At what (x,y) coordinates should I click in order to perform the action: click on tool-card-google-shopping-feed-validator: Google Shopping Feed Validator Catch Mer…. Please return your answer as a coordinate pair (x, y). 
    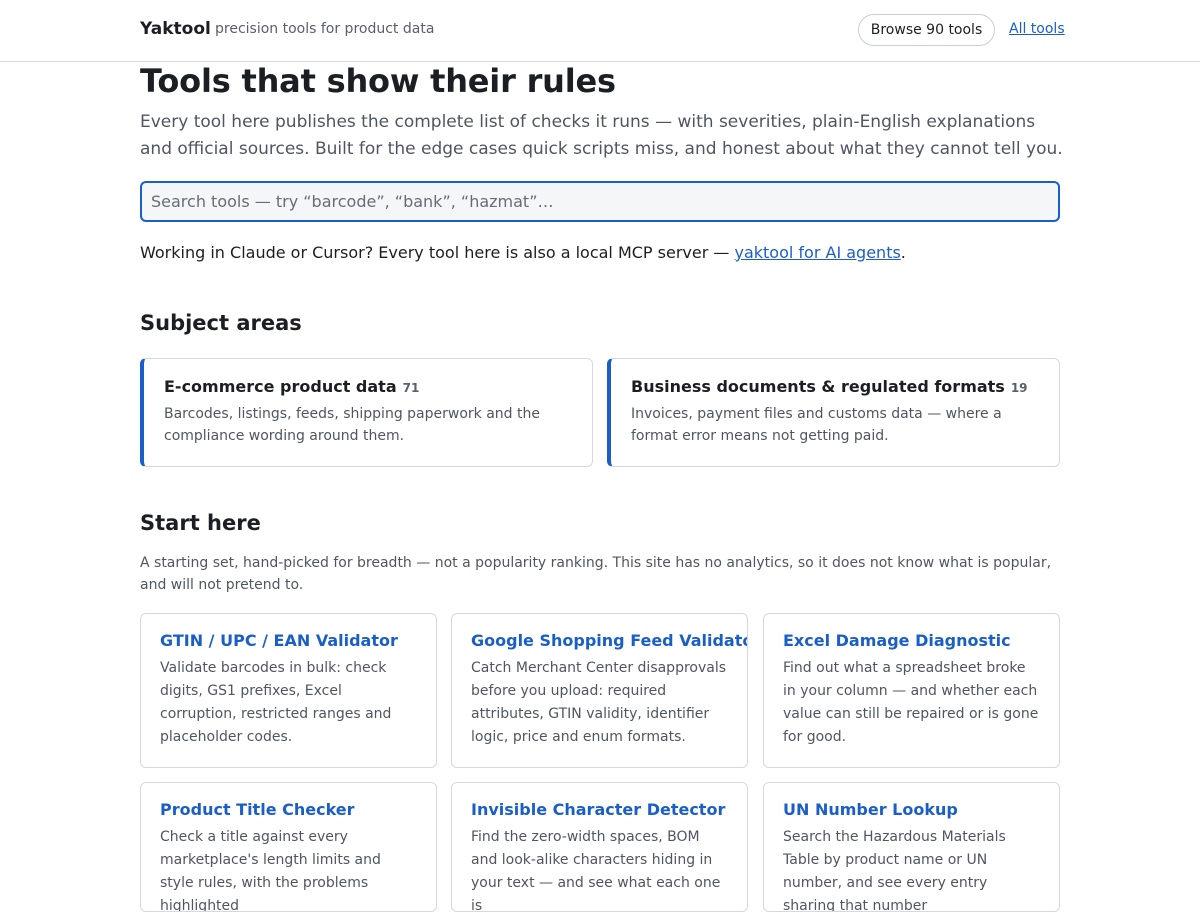
    Looking at the image, I should click on (599, 690).